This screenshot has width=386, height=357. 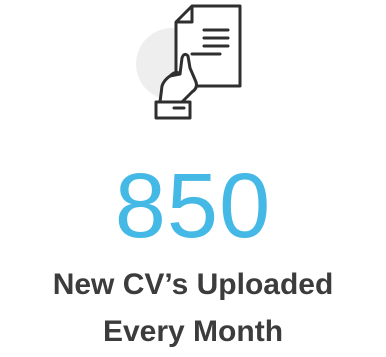 What do you see at coordinates (193, 206) in the screenshot?
I see `stat-number: 850` at bounding box center [193, 206].